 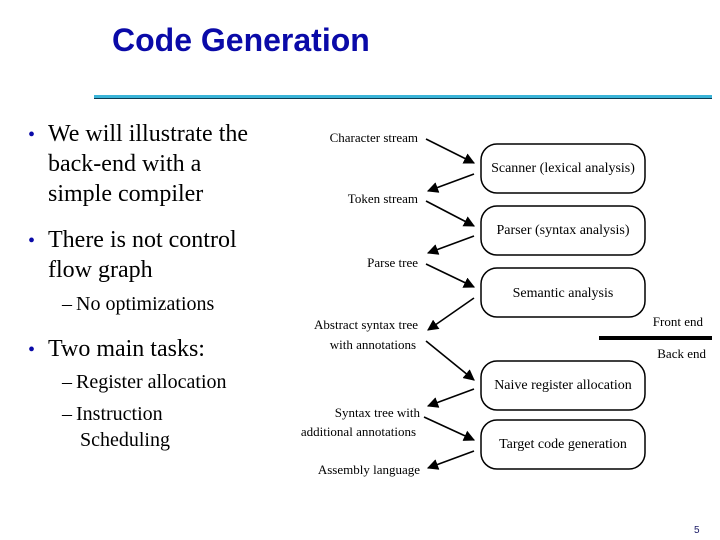 I want to click on phase-label: Semantic analysis, so click(x=563, y=293).